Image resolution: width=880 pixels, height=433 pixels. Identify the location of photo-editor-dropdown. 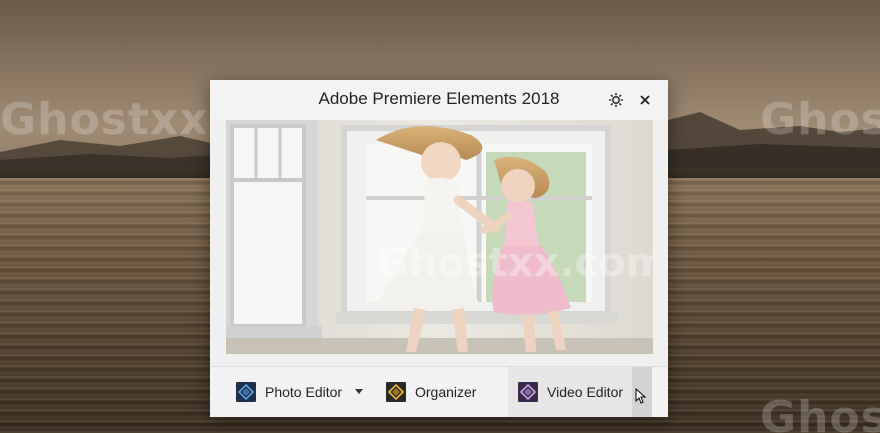
(359, 392).